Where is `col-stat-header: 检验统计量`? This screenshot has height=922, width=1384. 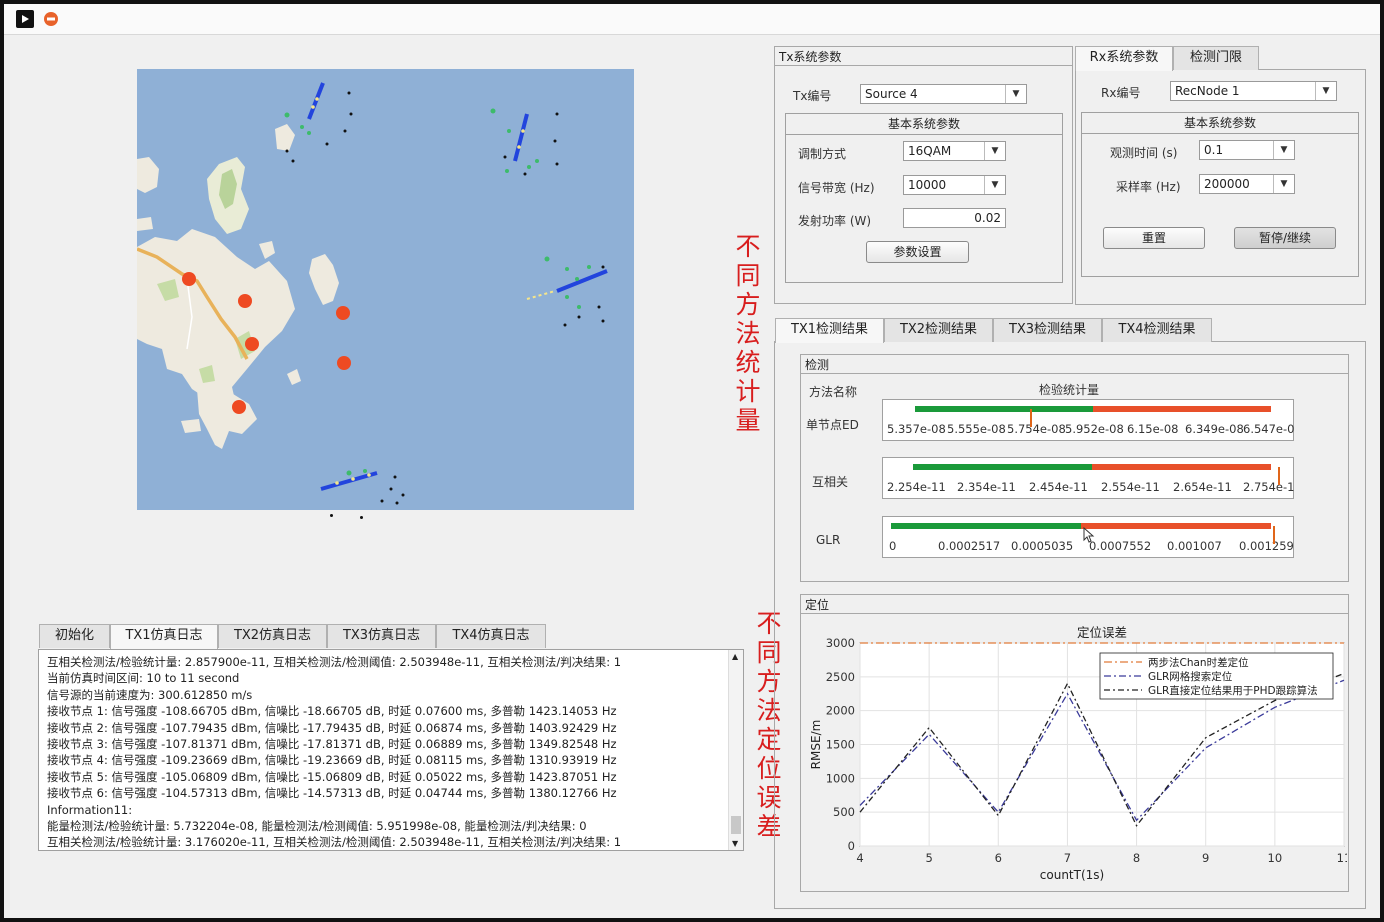
col-stat-header: 检验统计量 is located at coordinates (1069, 390).